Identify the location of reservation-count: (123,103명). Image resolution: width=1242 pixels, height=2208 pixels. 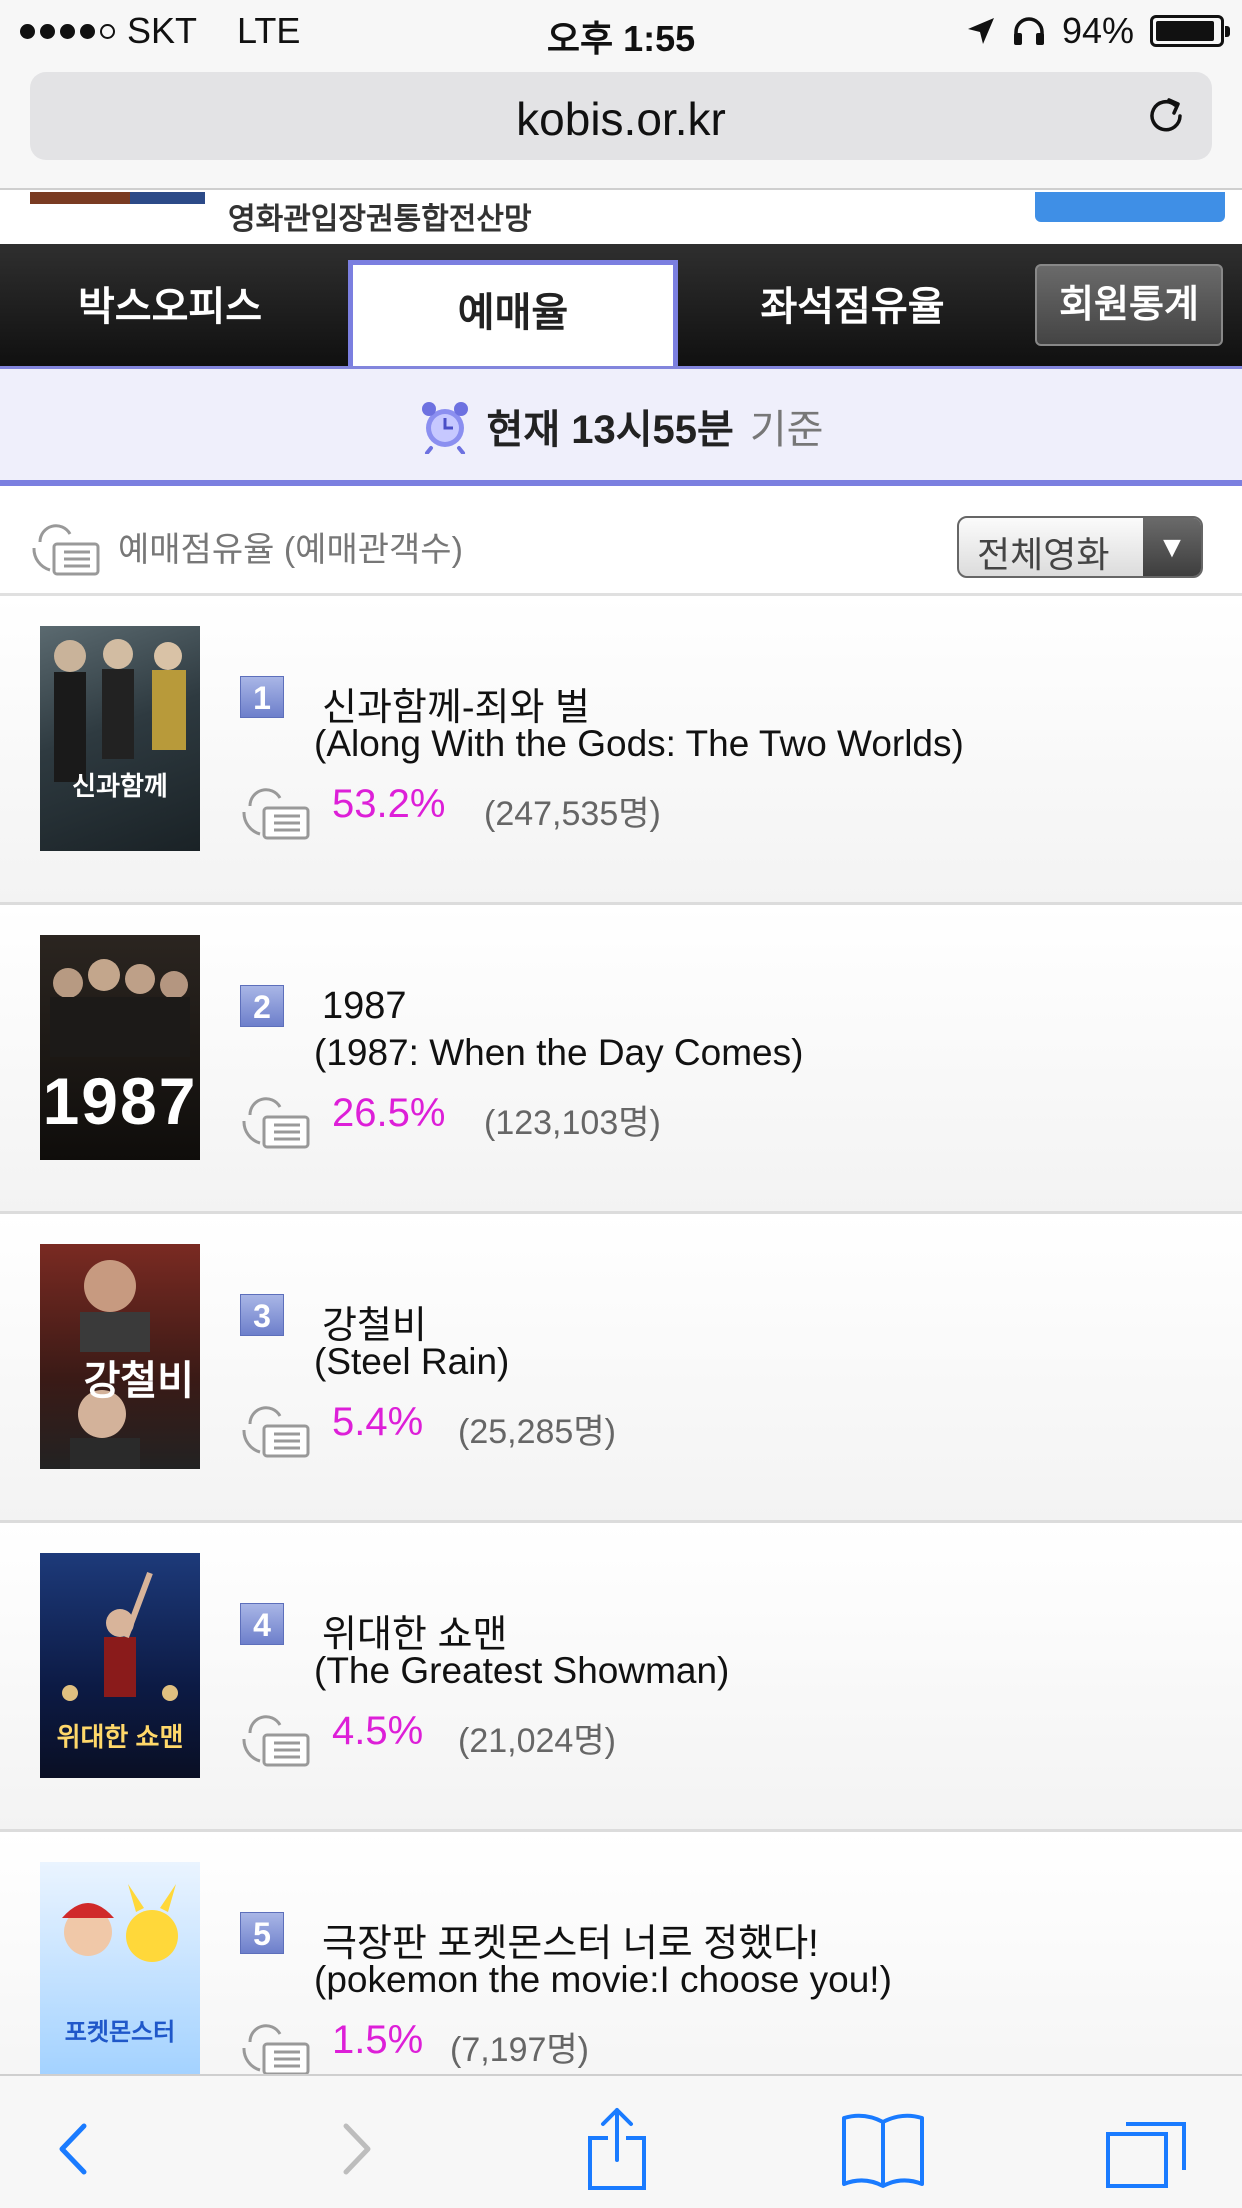
(572, 1123).